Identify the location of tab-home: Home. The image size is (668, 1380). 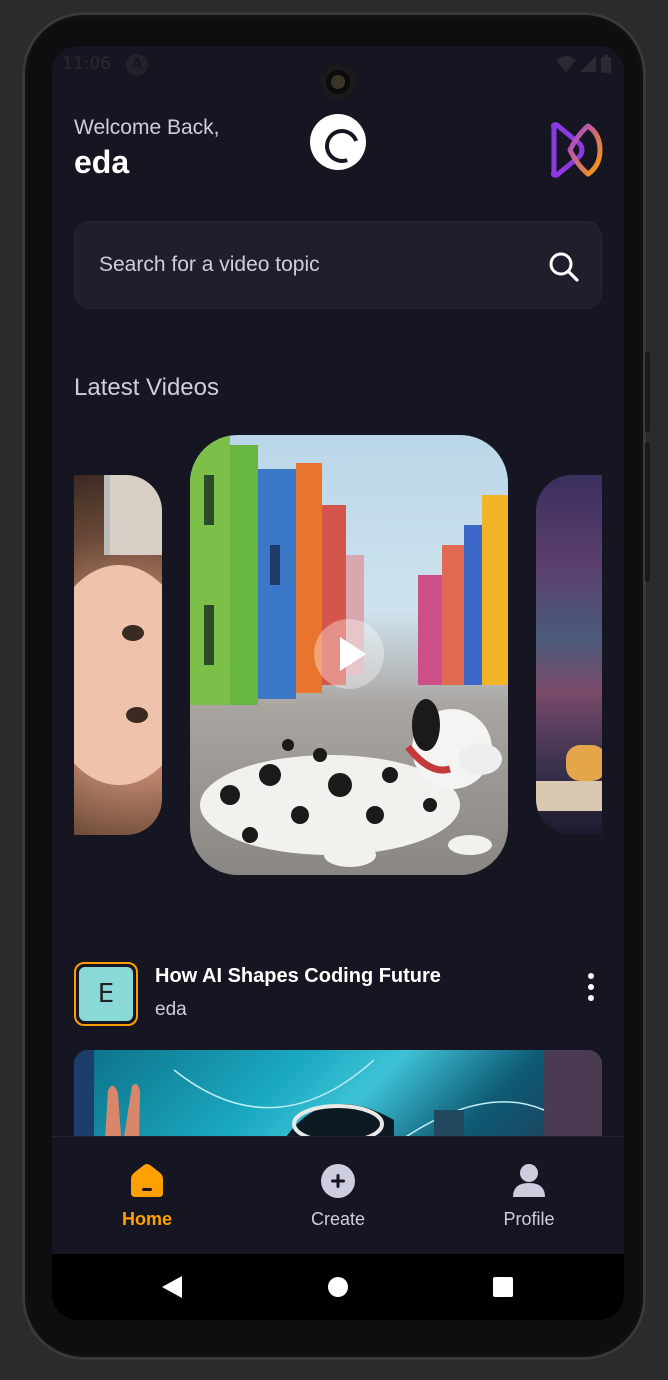
(147, 1196).